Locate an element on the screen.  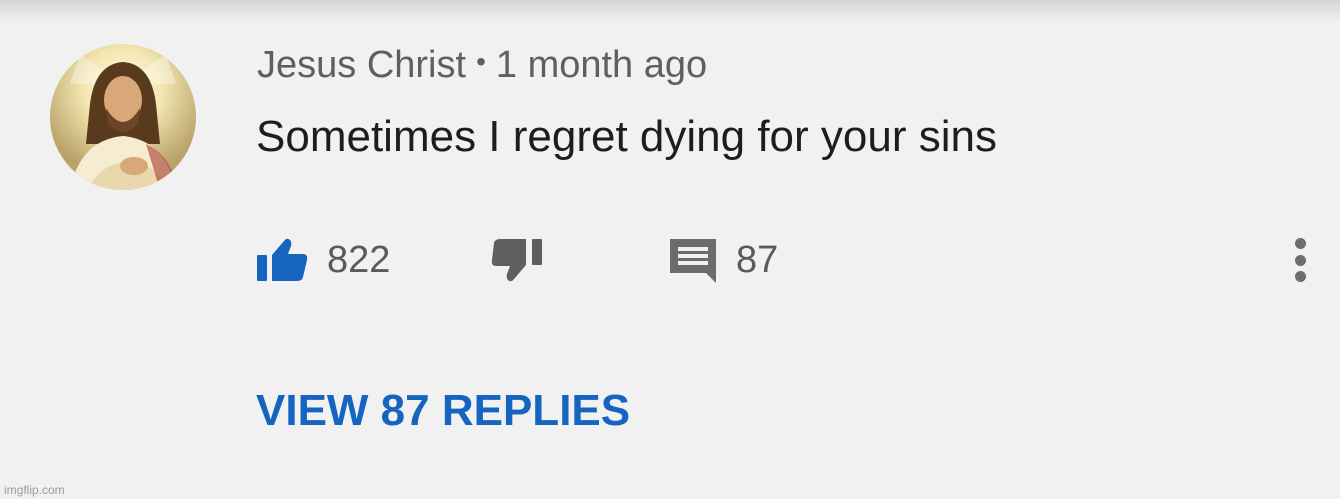
jesus-portrait-avatar-icon is located at coordinates (123, 117).